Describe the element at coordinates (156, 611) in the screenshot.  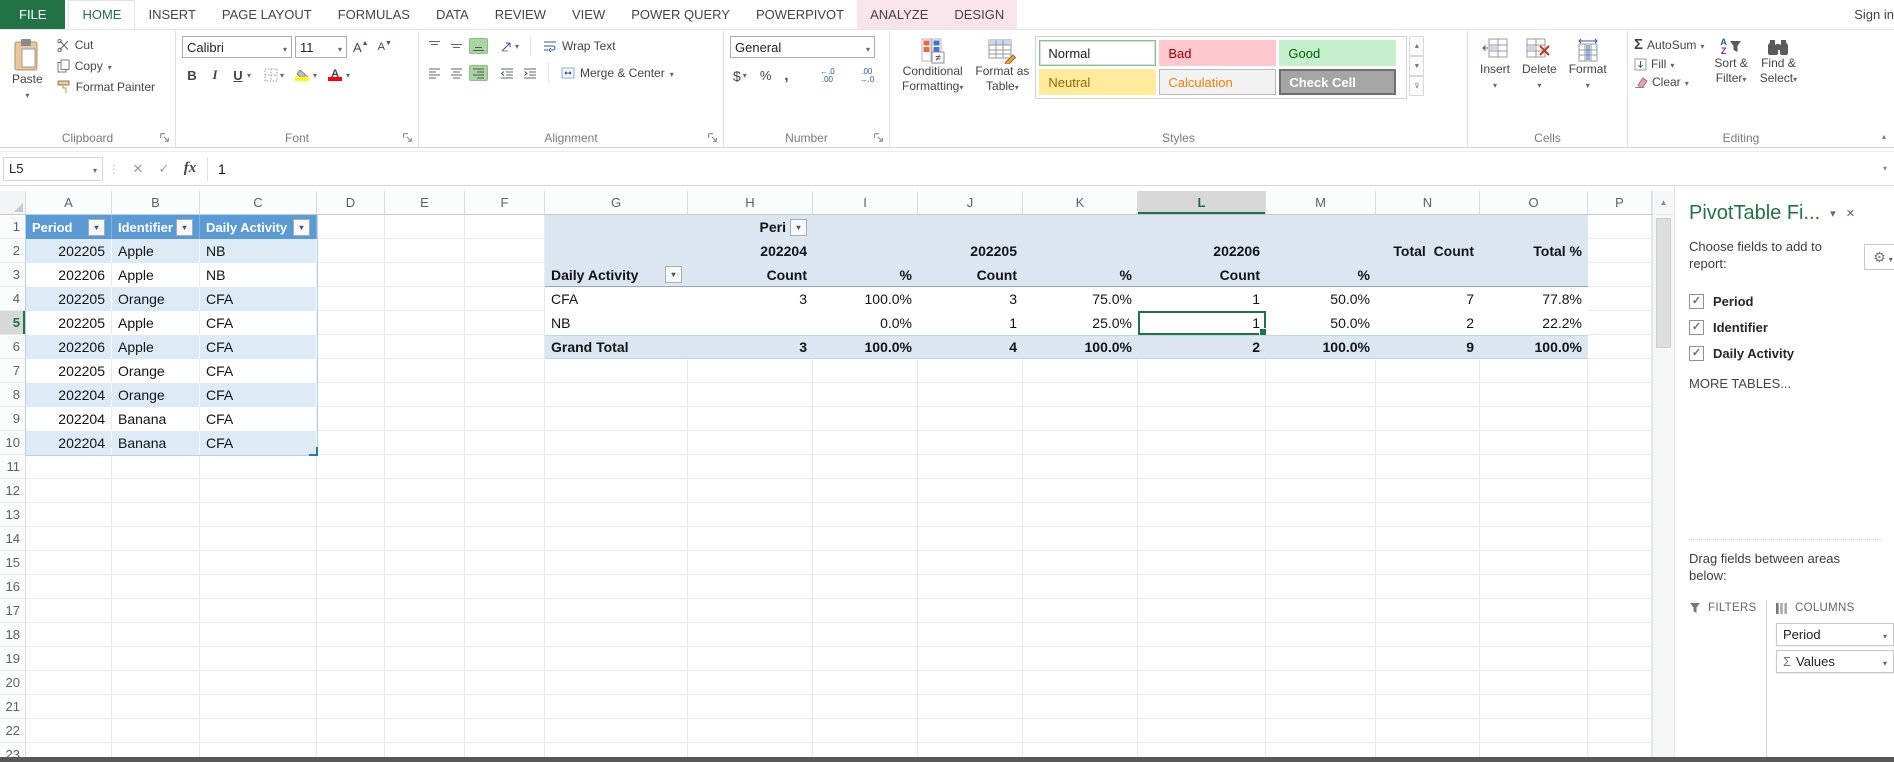
I see `cell-B17` at that location.